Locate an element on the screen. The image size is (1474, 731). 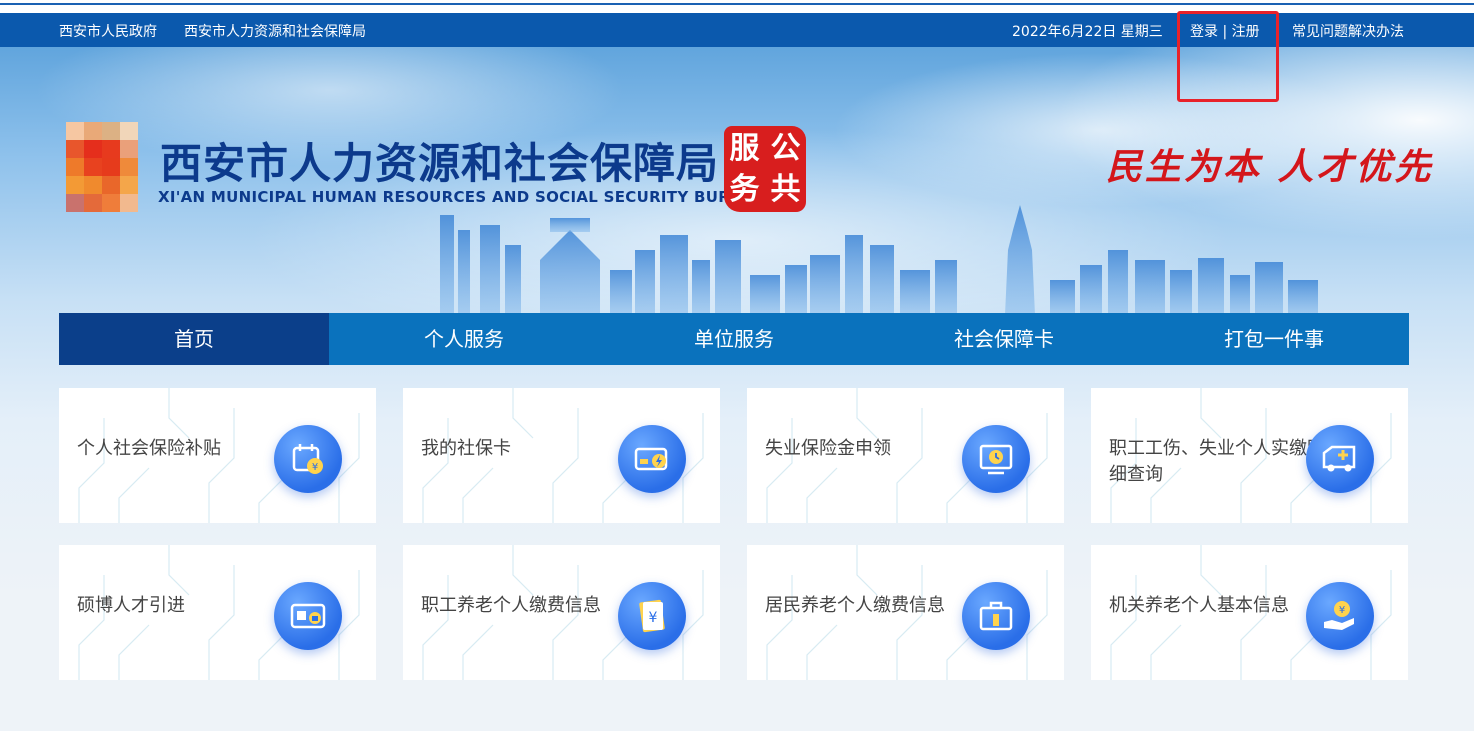
nav-home: 首页 is located at coordinates (194, 339).